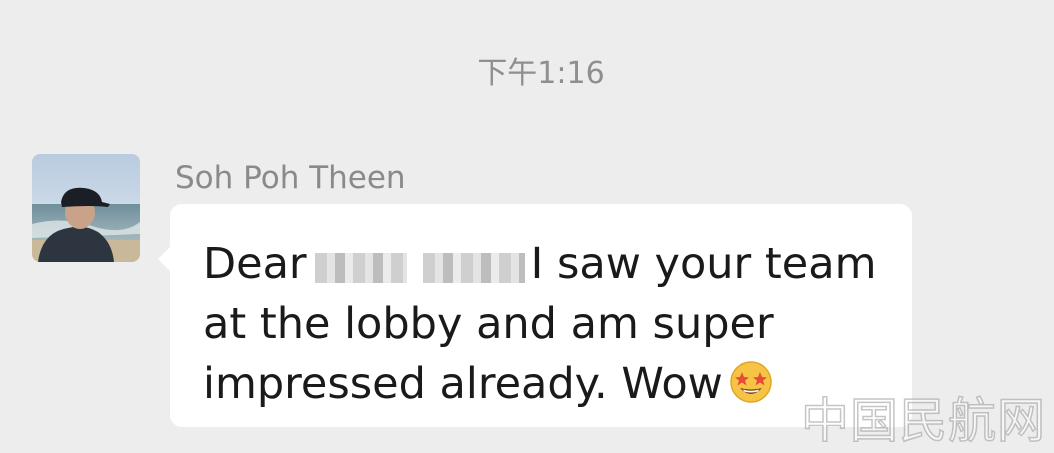 The width and height of the screenshot is (1054, 453). I want to click on avatar-photo, so click(86, 208).